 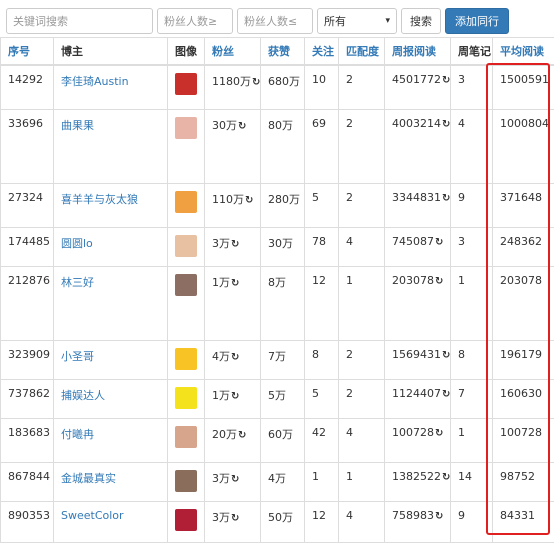 What do you see at coordinates (95, 81) in the screenshot?
I see `blogger-link: 李佳琦Austin` at bounding box center [95, 81].